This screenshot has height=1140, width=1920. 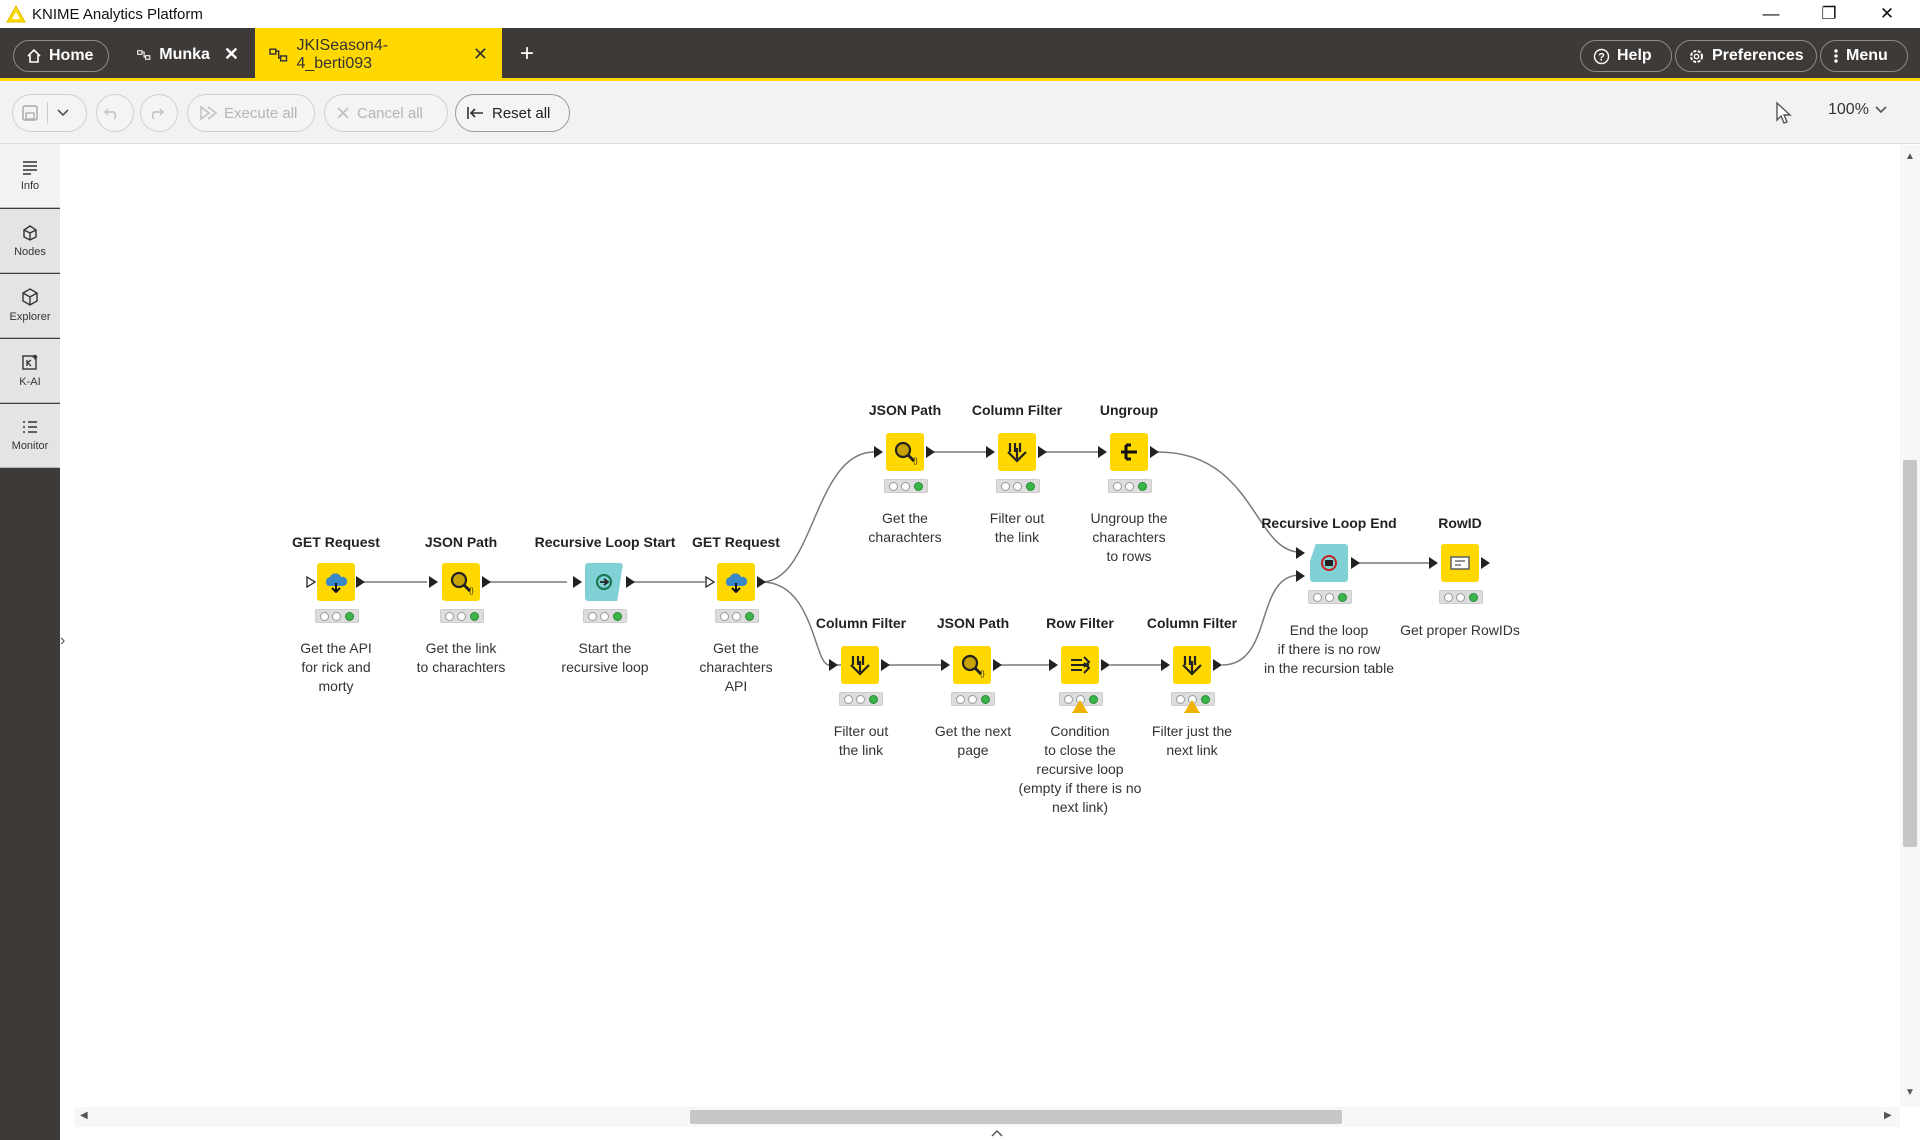 I want to click on undo-button, so click(x=115, y=113).